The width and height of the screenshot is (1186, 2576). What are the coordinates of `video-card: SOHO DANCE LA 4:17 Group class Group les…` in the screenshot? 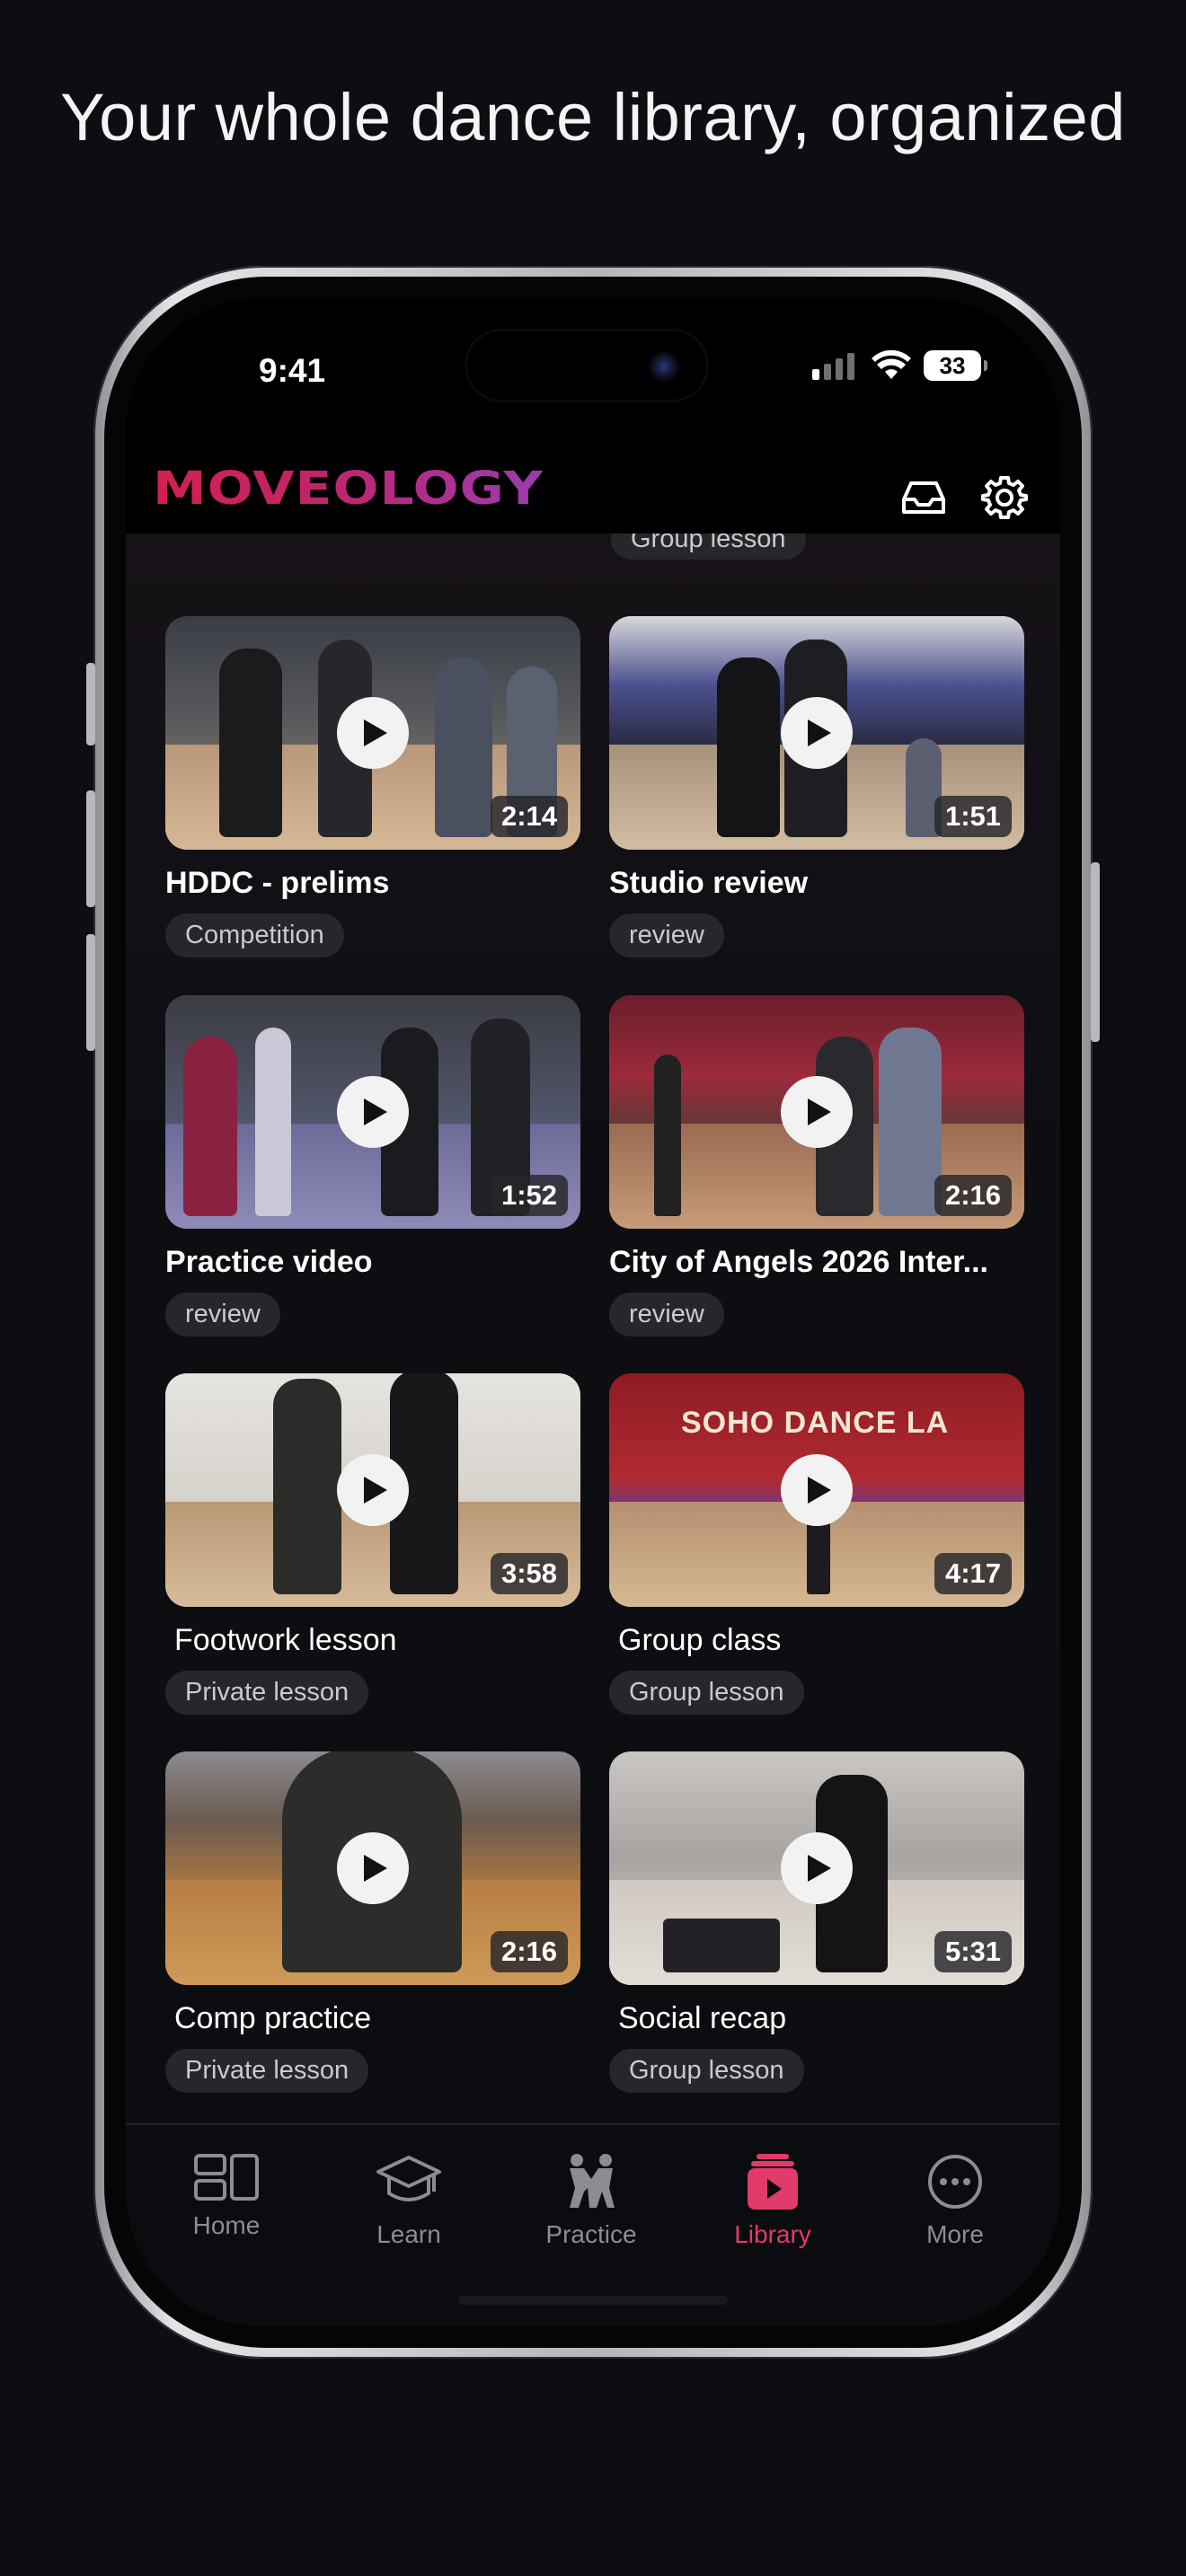 It's located at (816, 1544).